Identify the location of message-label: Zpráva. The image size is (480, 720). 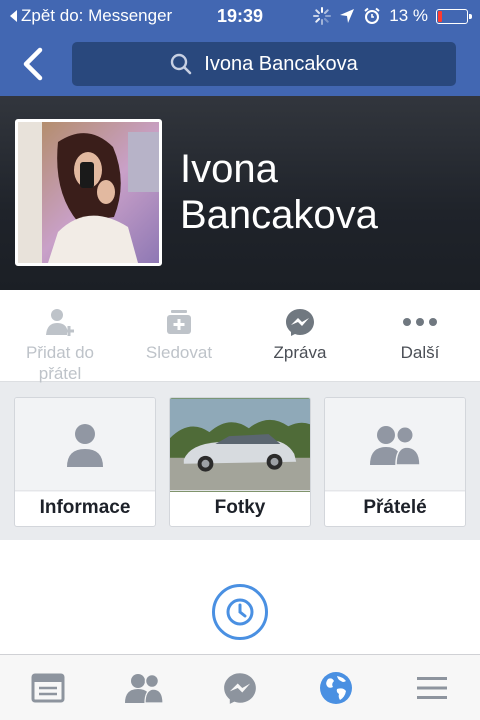
(300, 352).